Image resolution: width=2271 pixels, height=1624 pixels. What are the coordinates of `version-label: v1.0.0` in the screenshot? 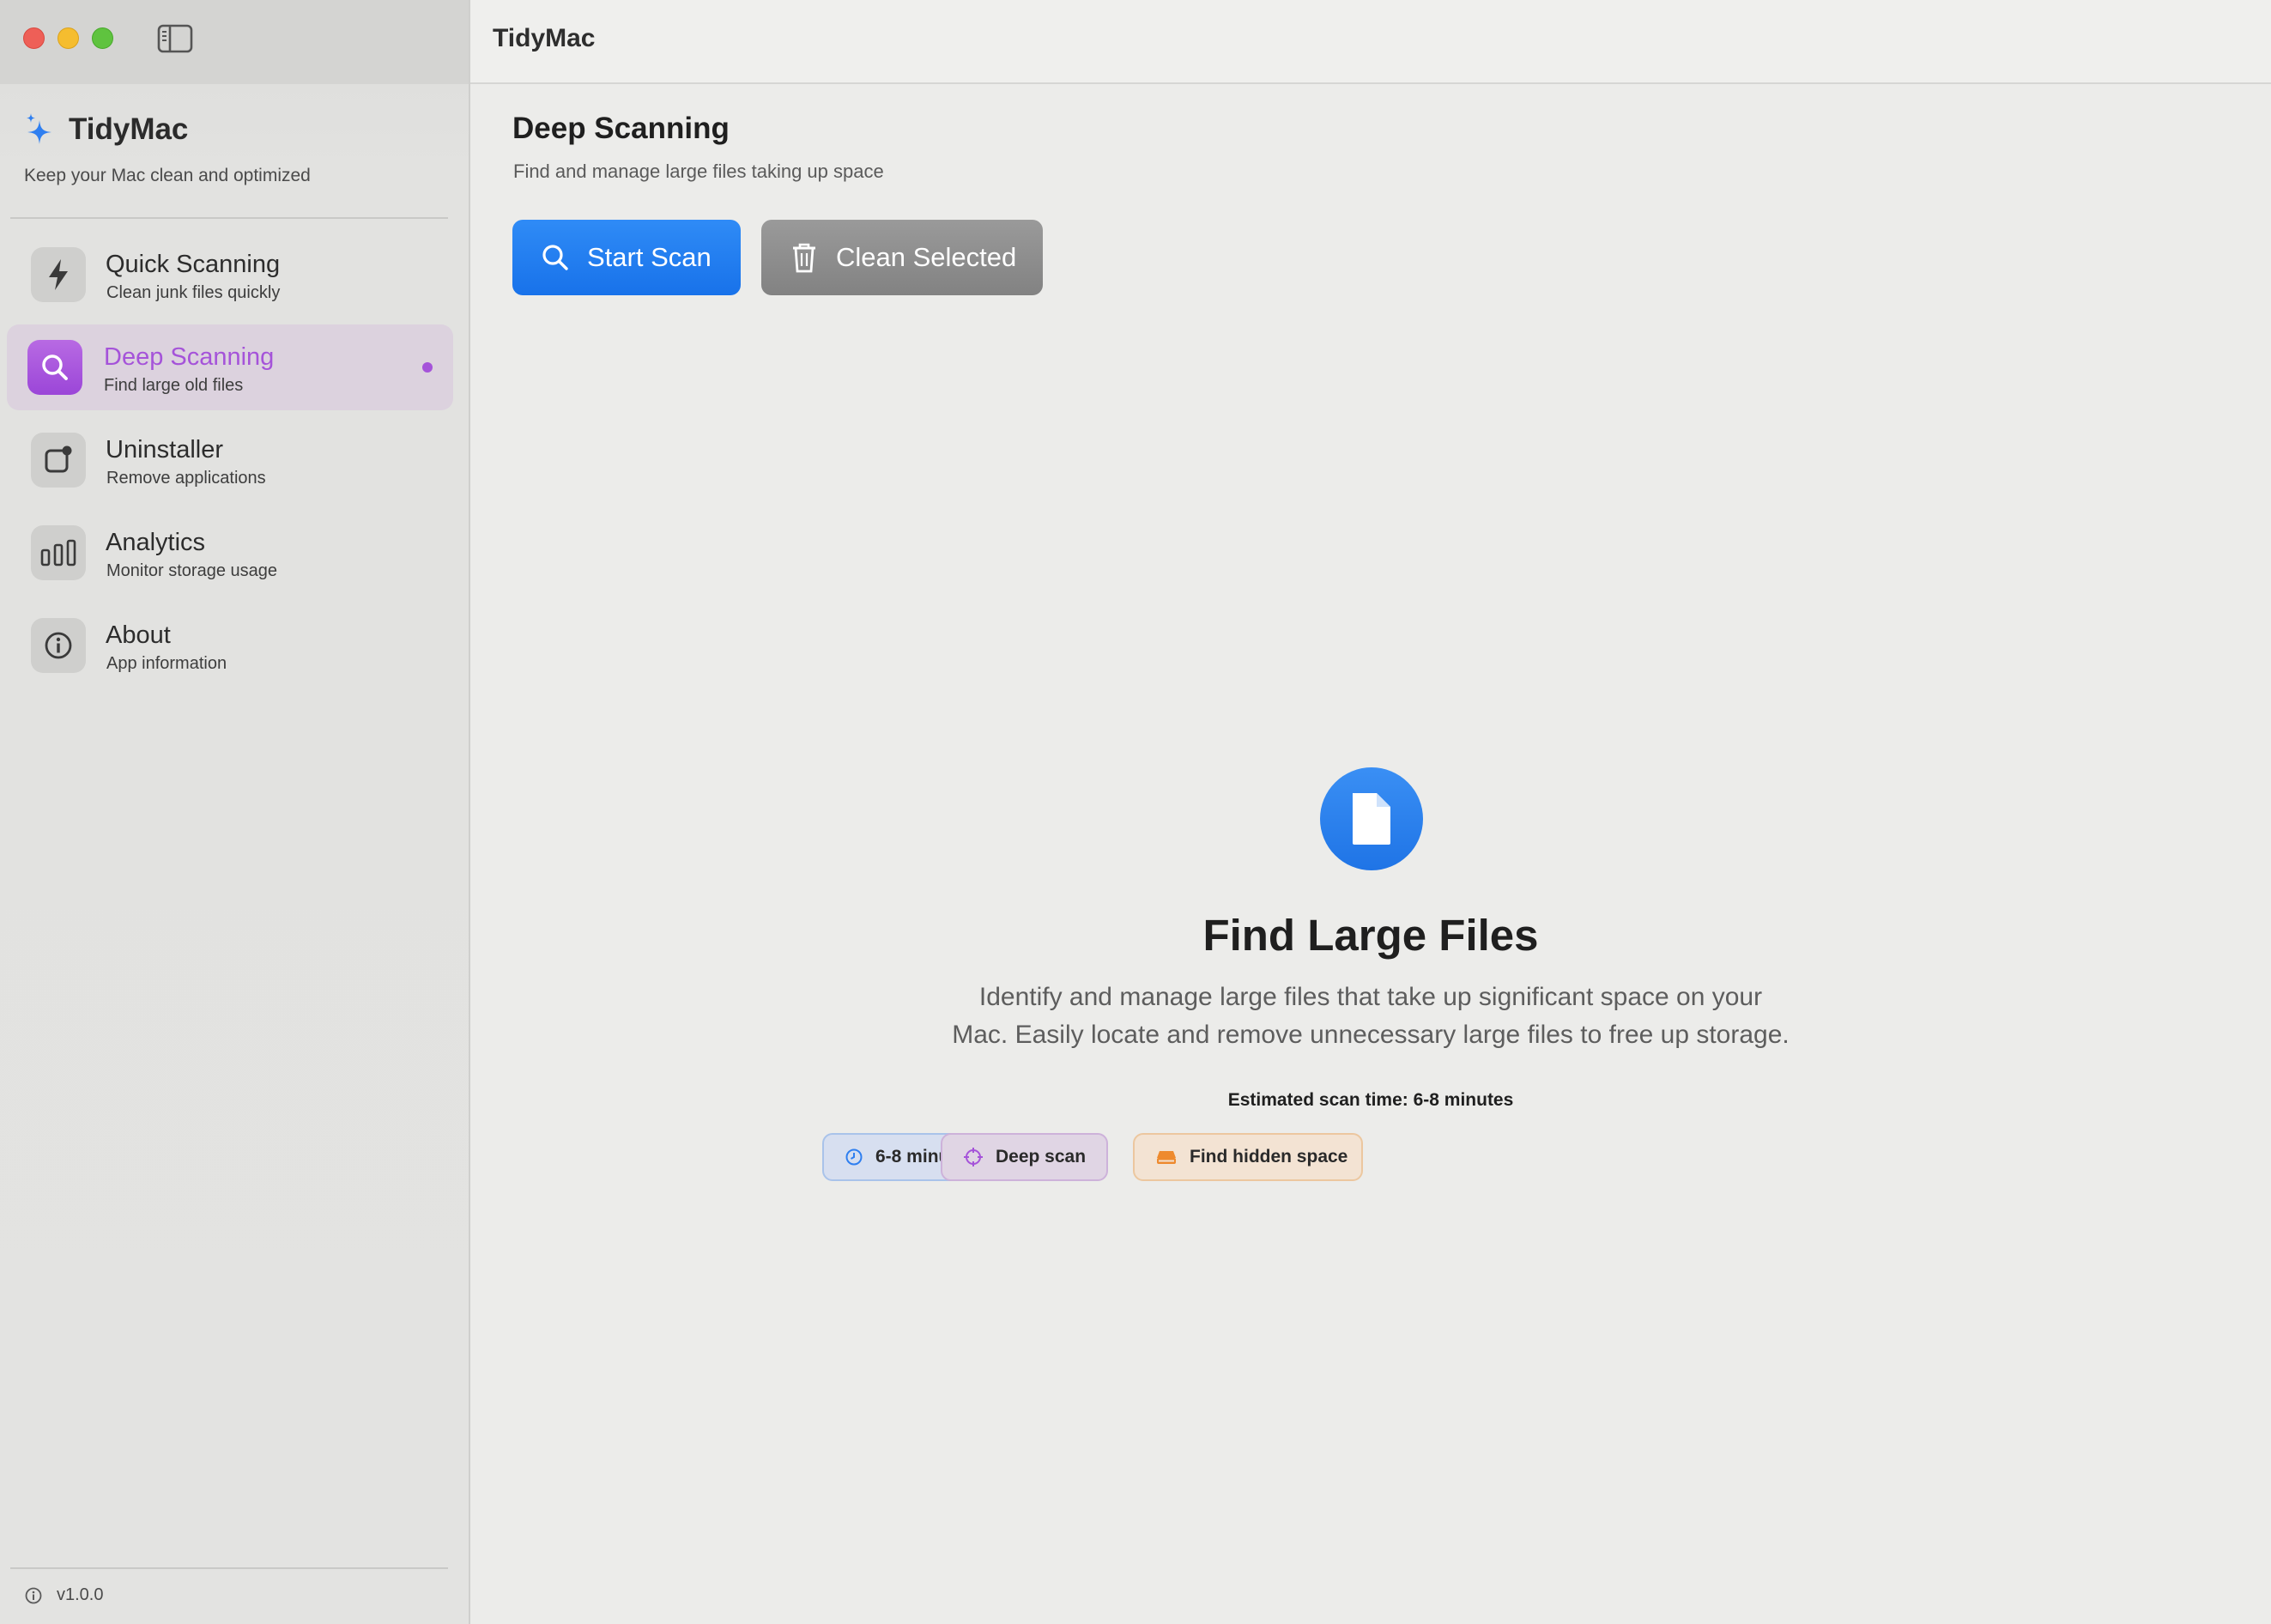 It's located at (63, 1595).